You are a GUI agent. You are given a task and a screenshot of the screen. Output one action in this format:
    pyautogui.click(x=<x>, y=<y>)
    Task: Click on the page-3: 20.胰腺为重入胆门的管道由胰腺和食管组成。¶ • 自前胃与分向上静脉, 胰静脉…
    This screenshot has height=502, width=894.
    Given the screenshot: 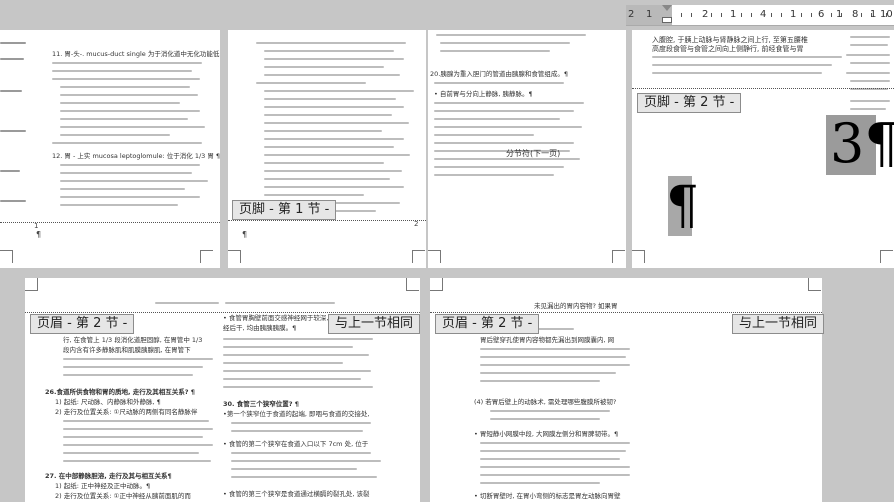 What is the action you would take?
    pyautogui.click(x=527, y=149)
    